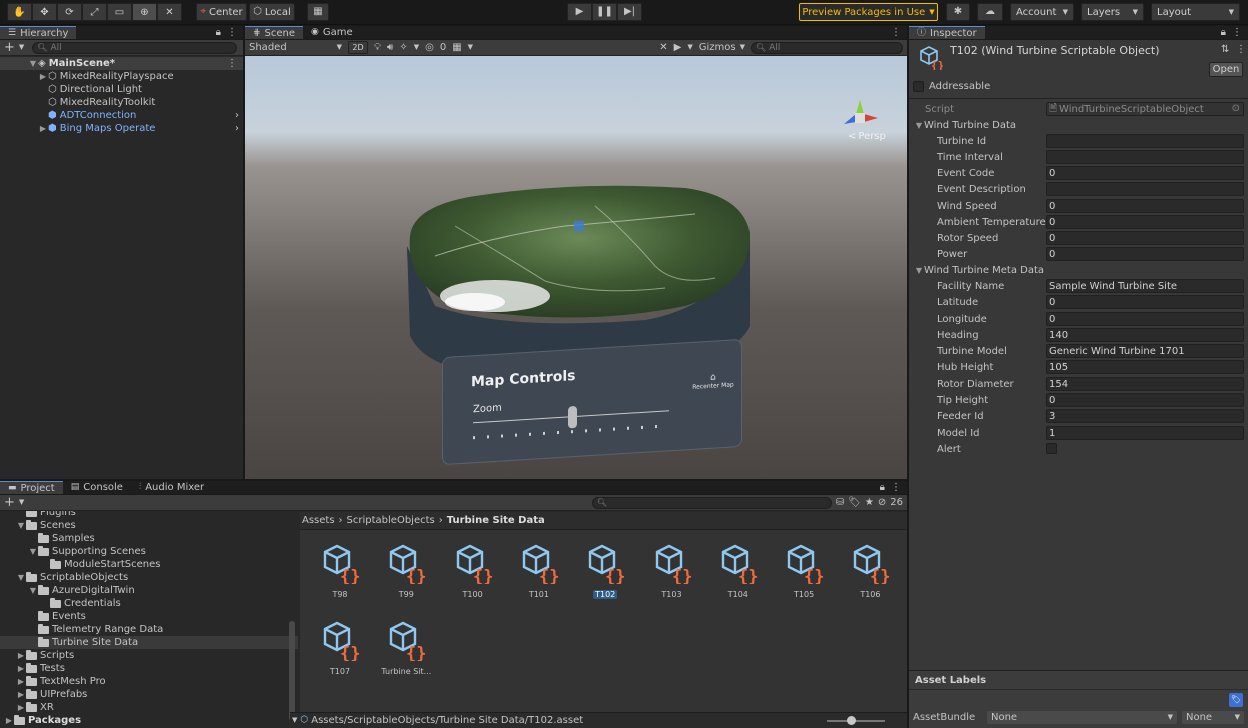  What do you see at coordinates (19, 12) in the screenshot?
I see `hand-tool-icon: ✋` at bounding box center [19, 12].